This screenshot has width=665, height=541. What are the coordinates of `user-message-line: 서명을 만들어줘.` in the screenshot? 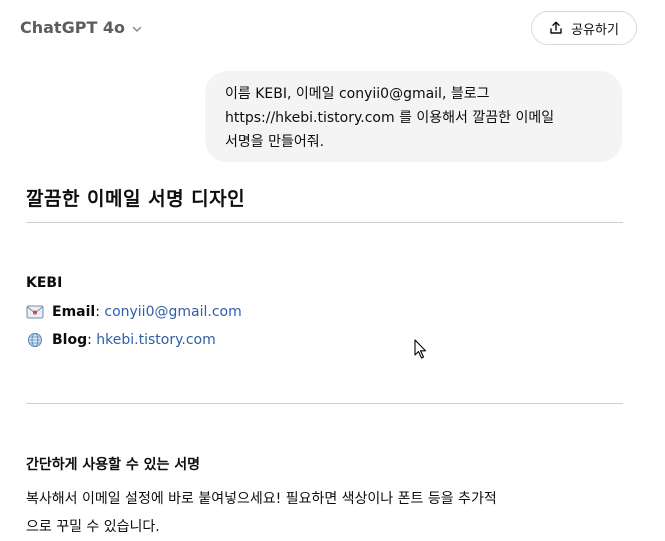 It's located at (275, 142).